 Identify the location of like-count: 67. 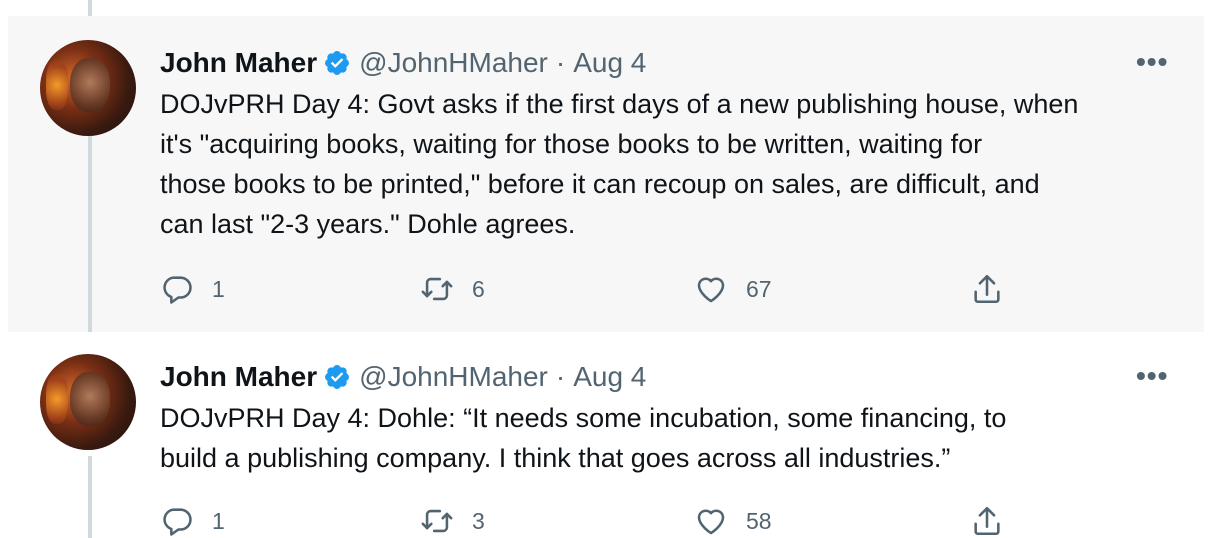
(759, 288).